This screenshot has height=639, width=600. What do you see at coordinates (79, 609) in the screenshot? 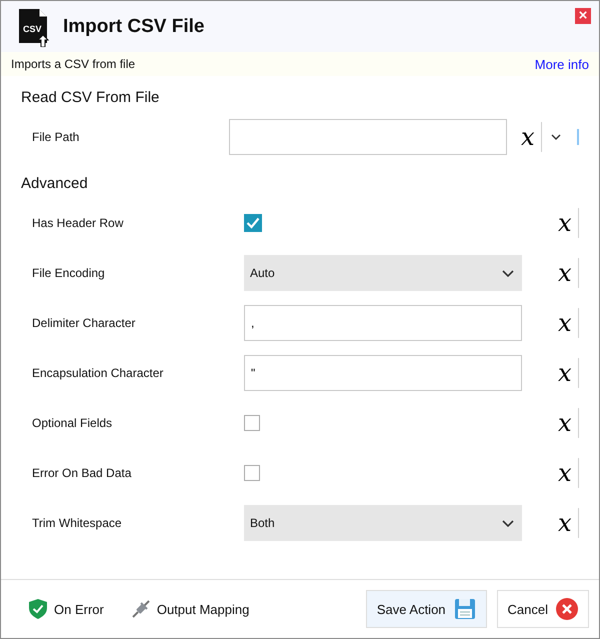
I see `footer-link: On Error` at bounding box center [79, 609].